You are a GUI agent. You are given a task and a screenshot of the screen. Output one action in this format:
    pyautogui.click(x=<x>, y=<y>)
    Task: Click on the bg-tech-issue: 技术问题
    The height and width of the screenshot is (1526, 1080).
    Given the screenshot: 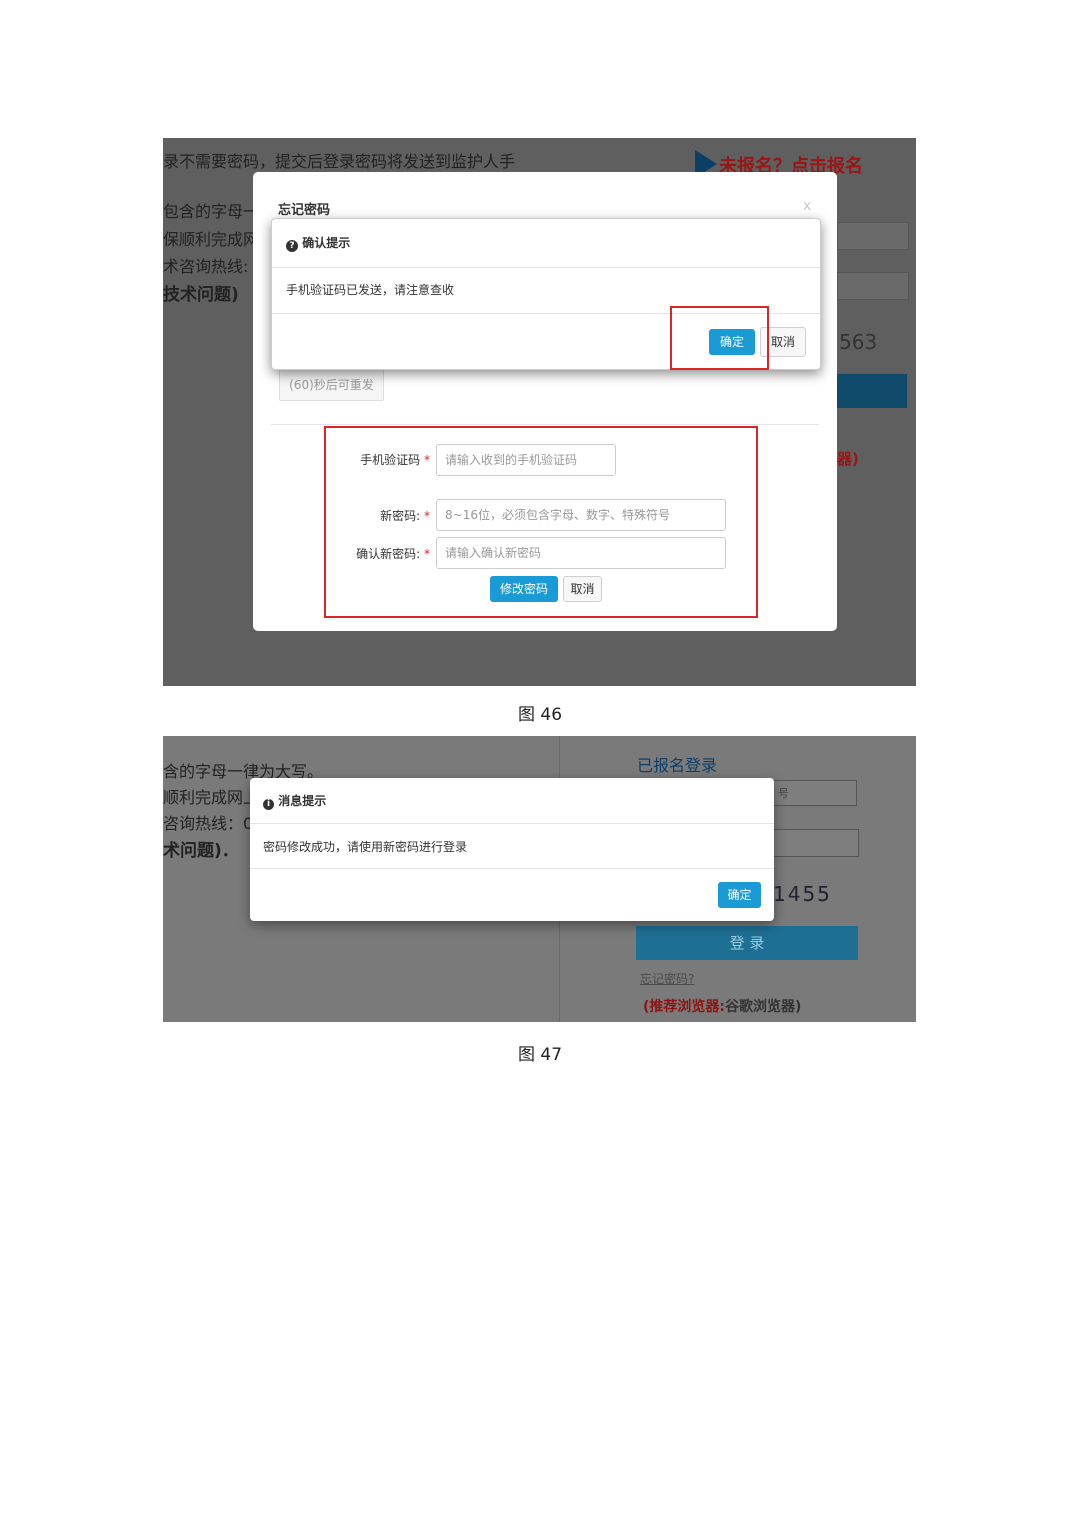 What is the action you would take?
    pyautogui.click(x=197, y=295)
    